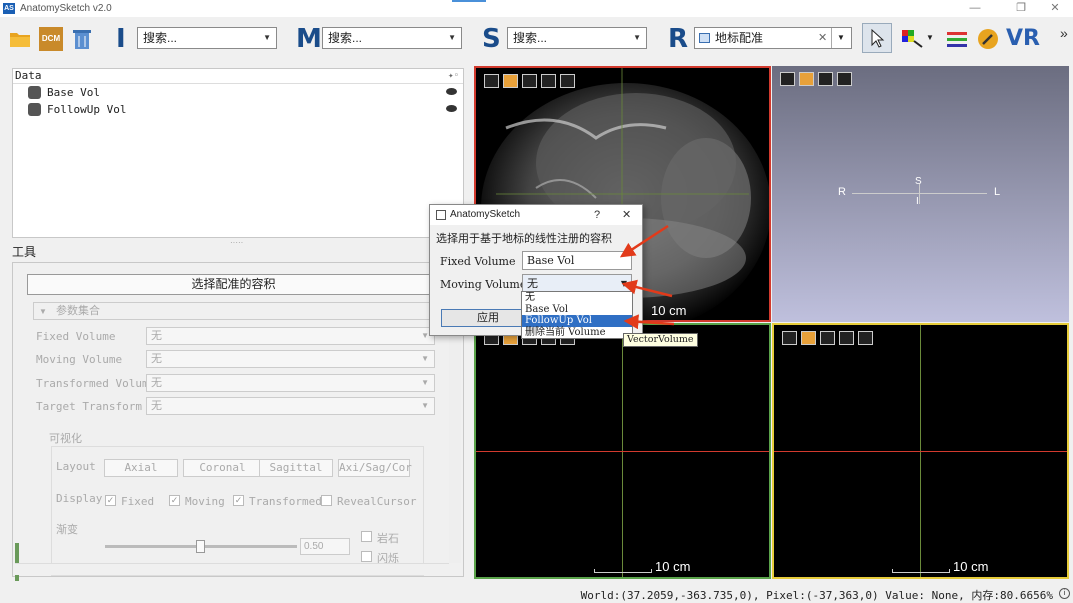  Describe the element at coordinates (290, 336) in the screenshot. I see `fixed-volume-combo: 无 ▼` at that location.